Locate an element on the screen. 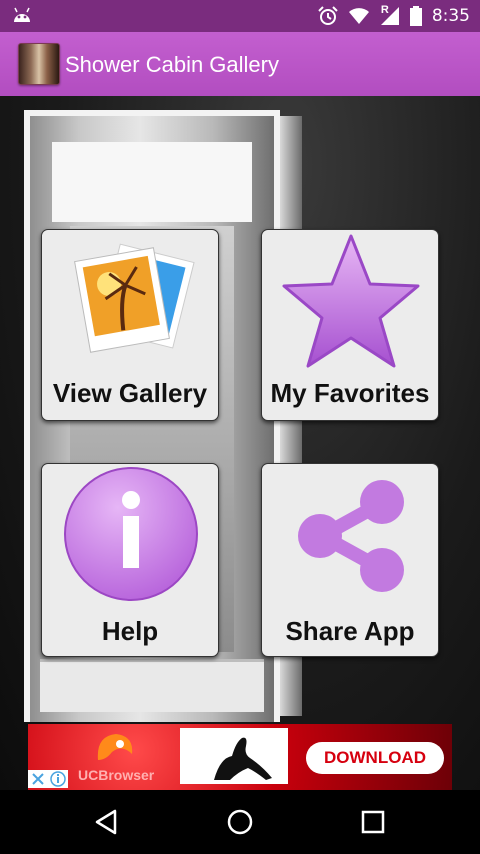 Image resolution: width=480 pixels, height=854 pixels. adchoices-icon is located at coordinates (58, 779).